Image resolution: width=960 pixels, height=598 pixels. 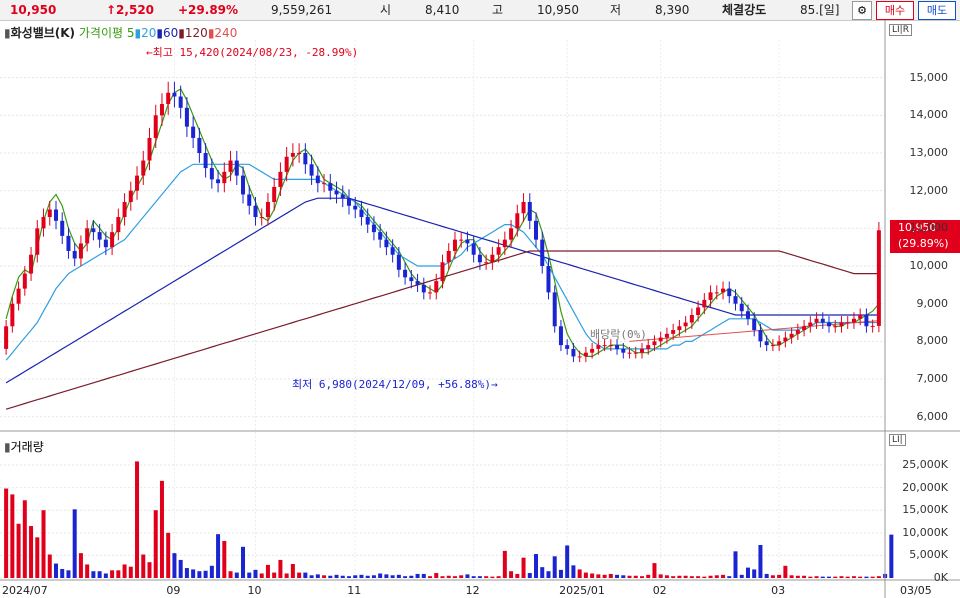 What do you see at coordinates (778, 590) in the screenshot?
I see `time-tick-label: 03` at bounding box center [778, 590].